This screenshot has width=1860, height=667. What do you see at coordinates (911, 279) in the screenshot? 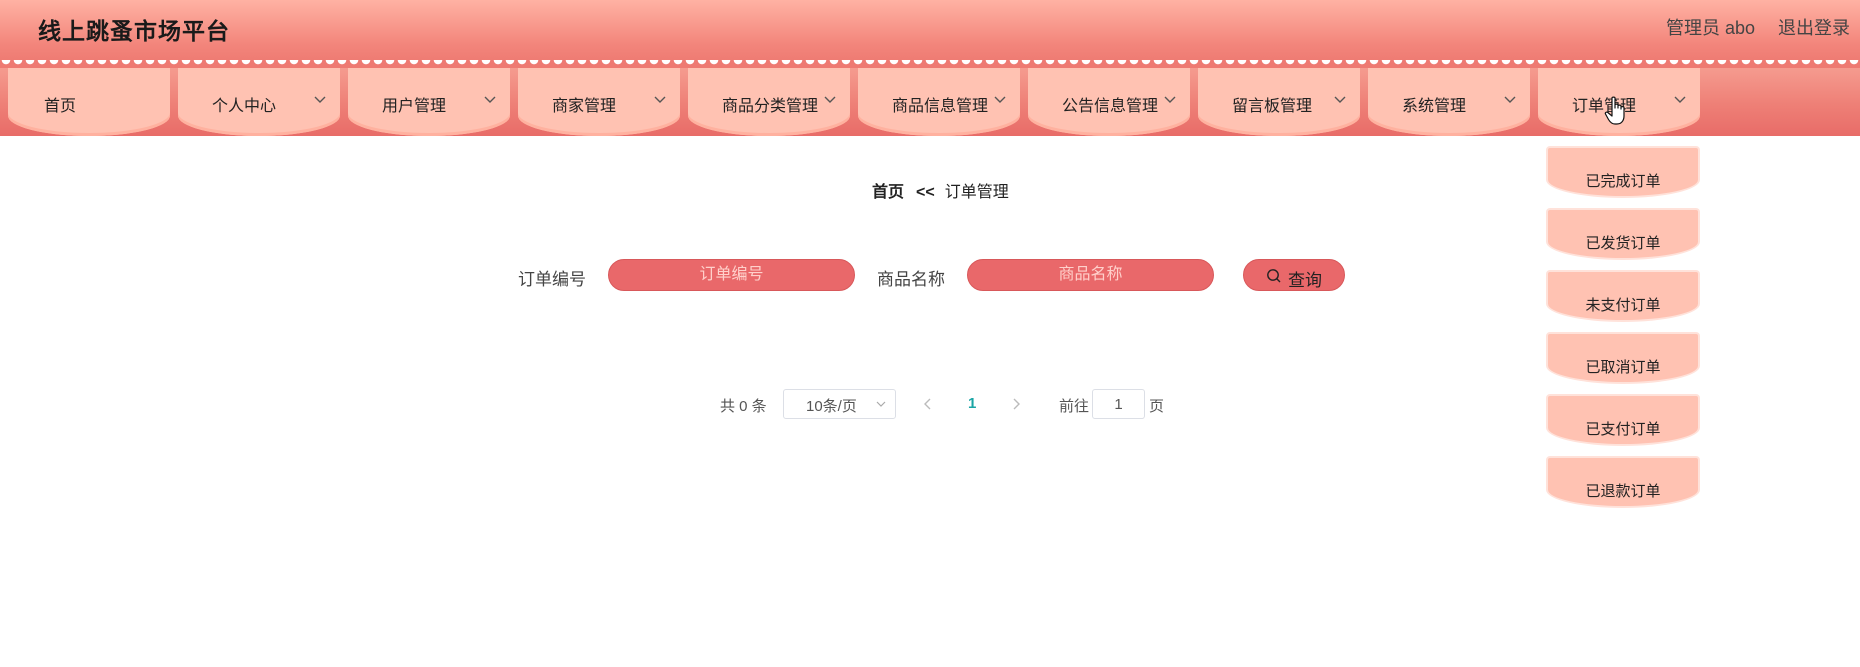
I see `product-name-label: 商品名称` at bounding box center [911, 279].